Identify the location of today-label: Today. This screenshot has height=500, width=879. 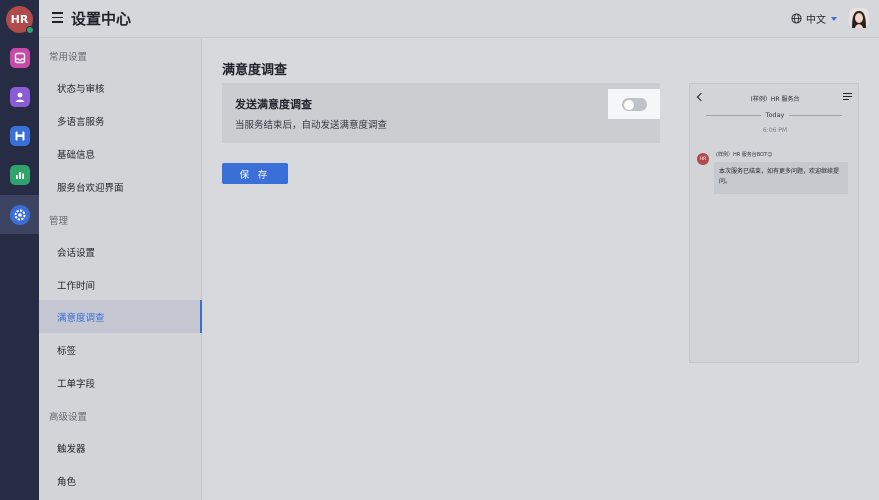
(775, 115).